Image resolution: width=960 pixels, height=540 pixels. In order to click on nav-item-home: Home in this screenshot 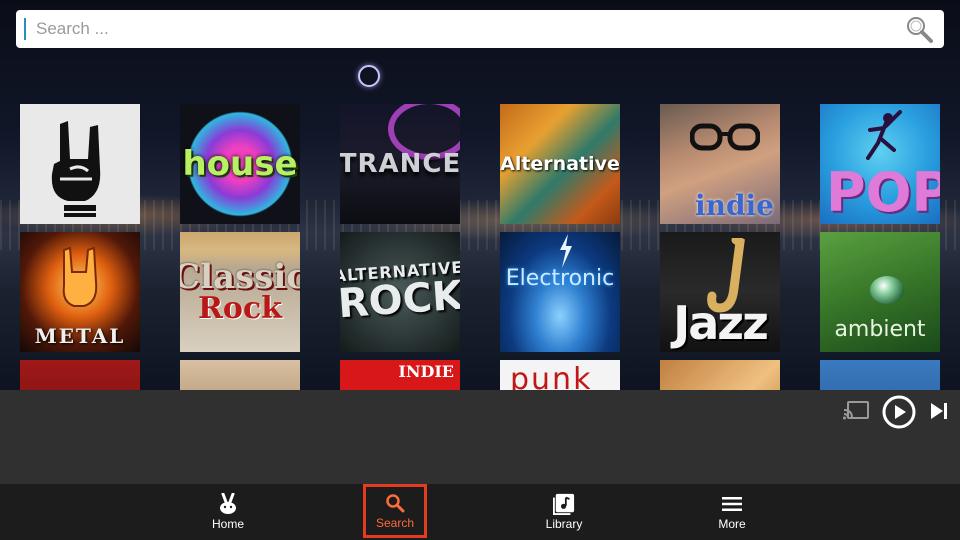, I will do `click(228, 512)`.